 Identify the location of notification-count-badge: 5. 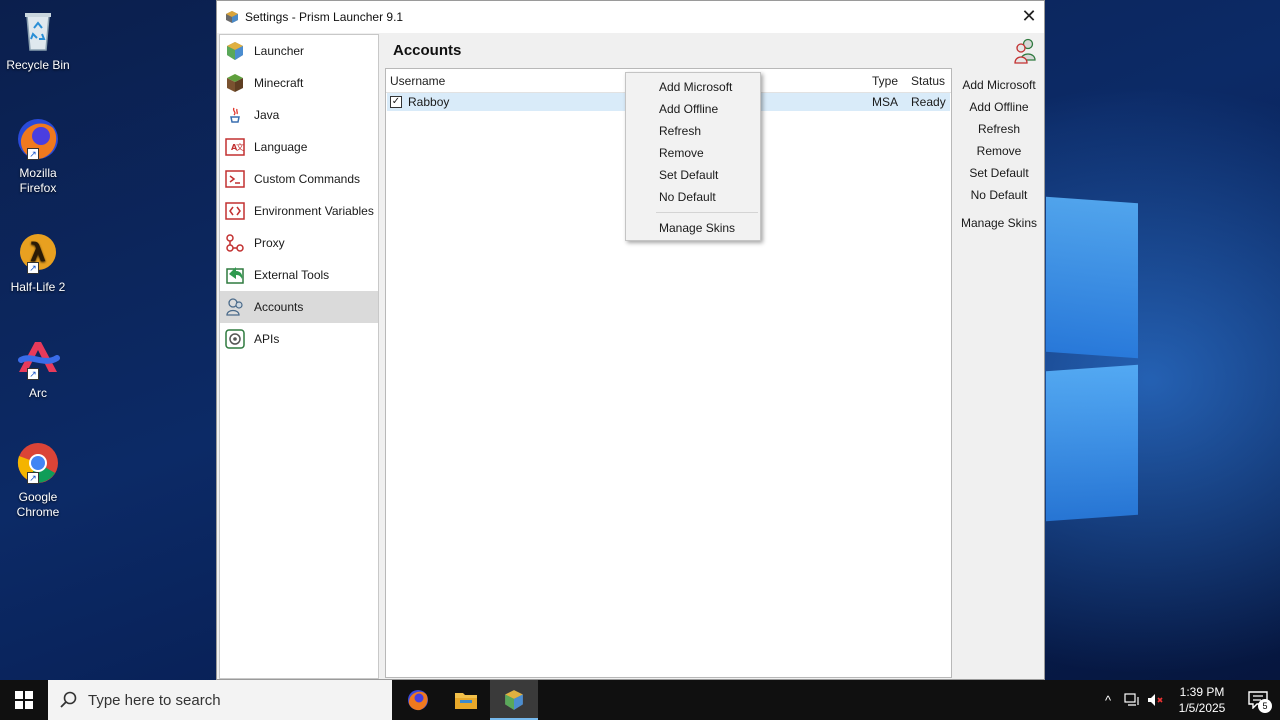
(1265, 706).